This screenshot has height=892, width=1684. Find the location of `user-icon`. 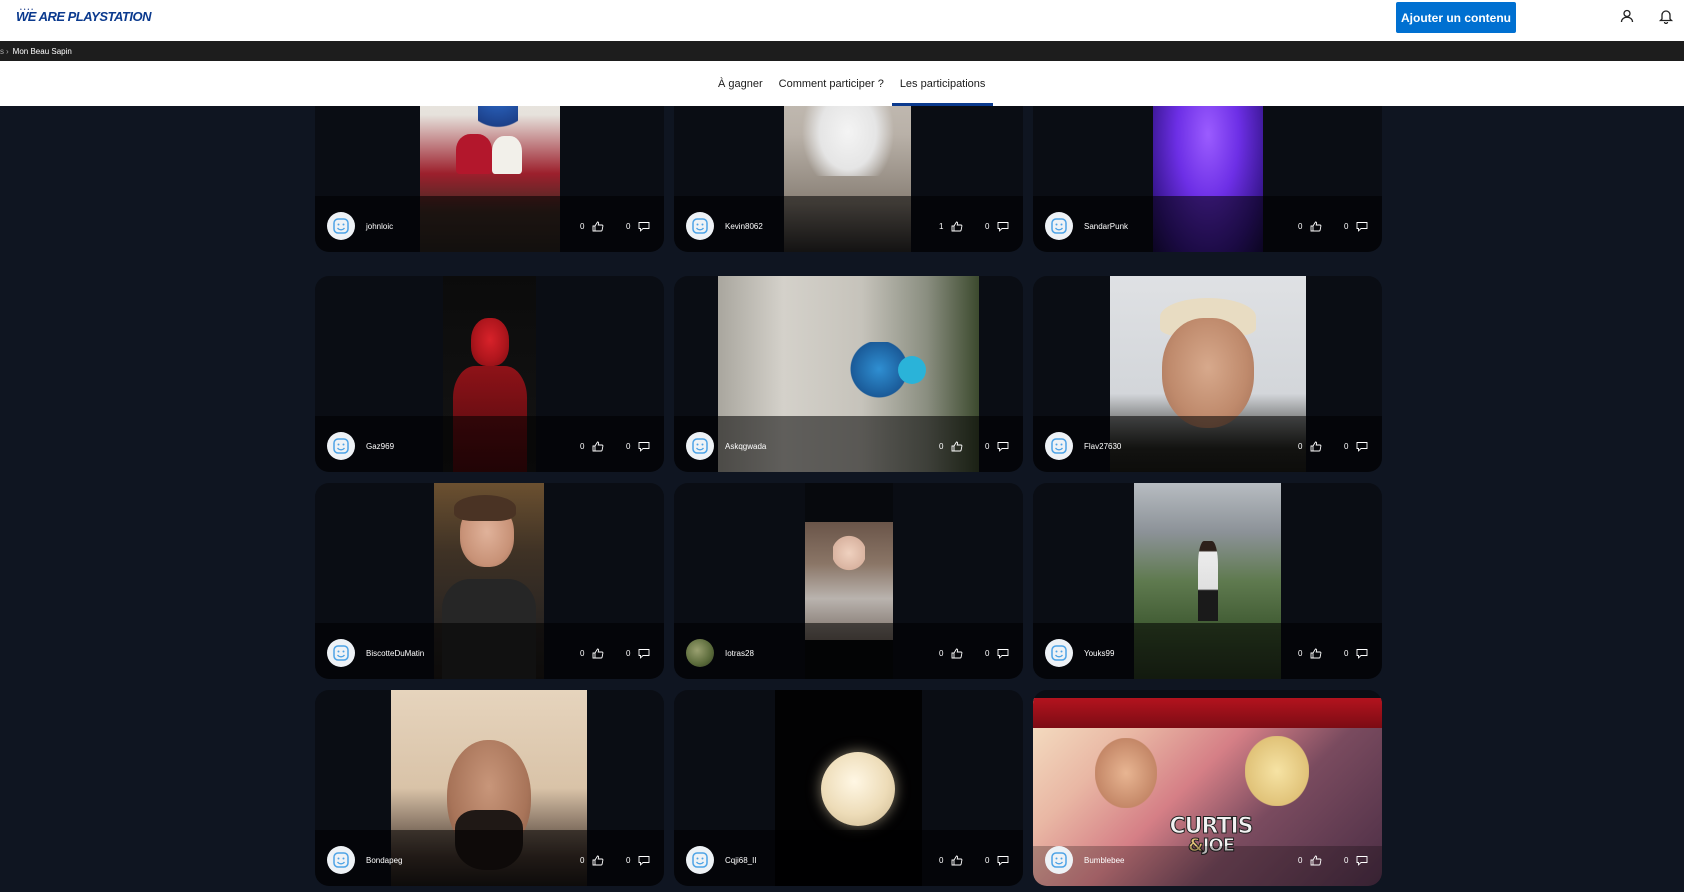

user-icon is located at coordinates (1627, 16).